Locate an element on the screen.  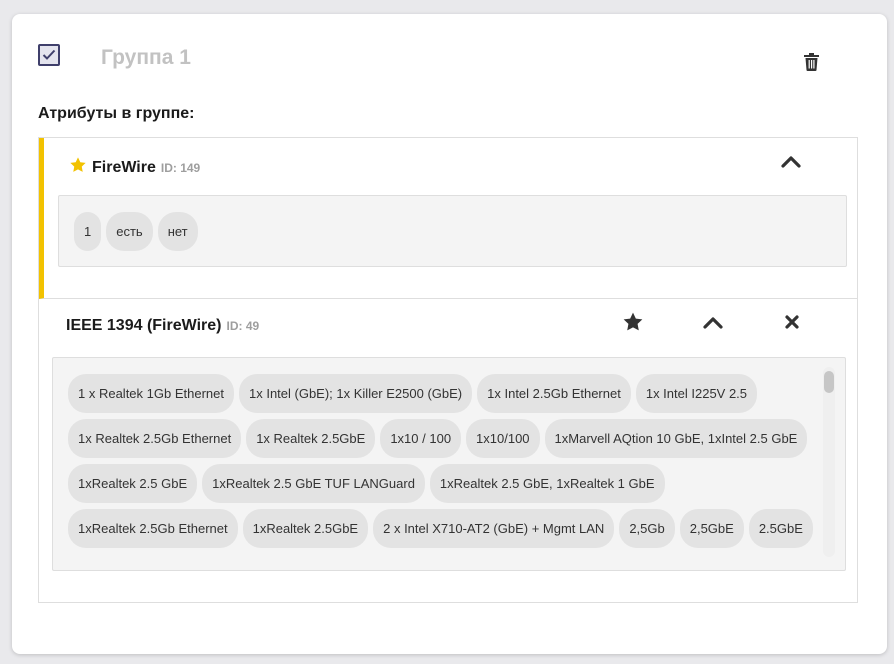
value-chip: 1x Realtek 2.5Gb Ethernet is located at coordinates (155, 438).